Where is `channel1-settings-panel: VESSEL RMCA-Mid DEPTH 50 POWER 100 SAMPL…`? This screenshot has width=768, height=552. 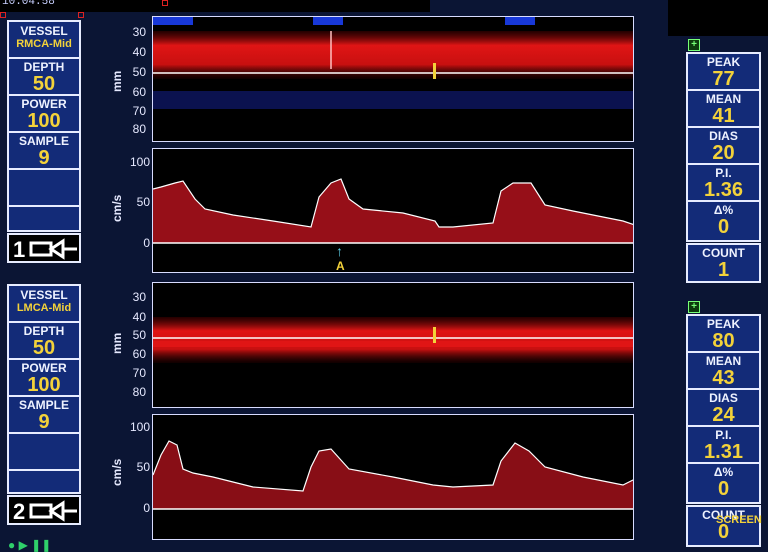
channel1-settings-panel: VESSEL RMCA-Mid DEPTH 50 POWER 100 SAMPL… is located at coordinates (44, 126).